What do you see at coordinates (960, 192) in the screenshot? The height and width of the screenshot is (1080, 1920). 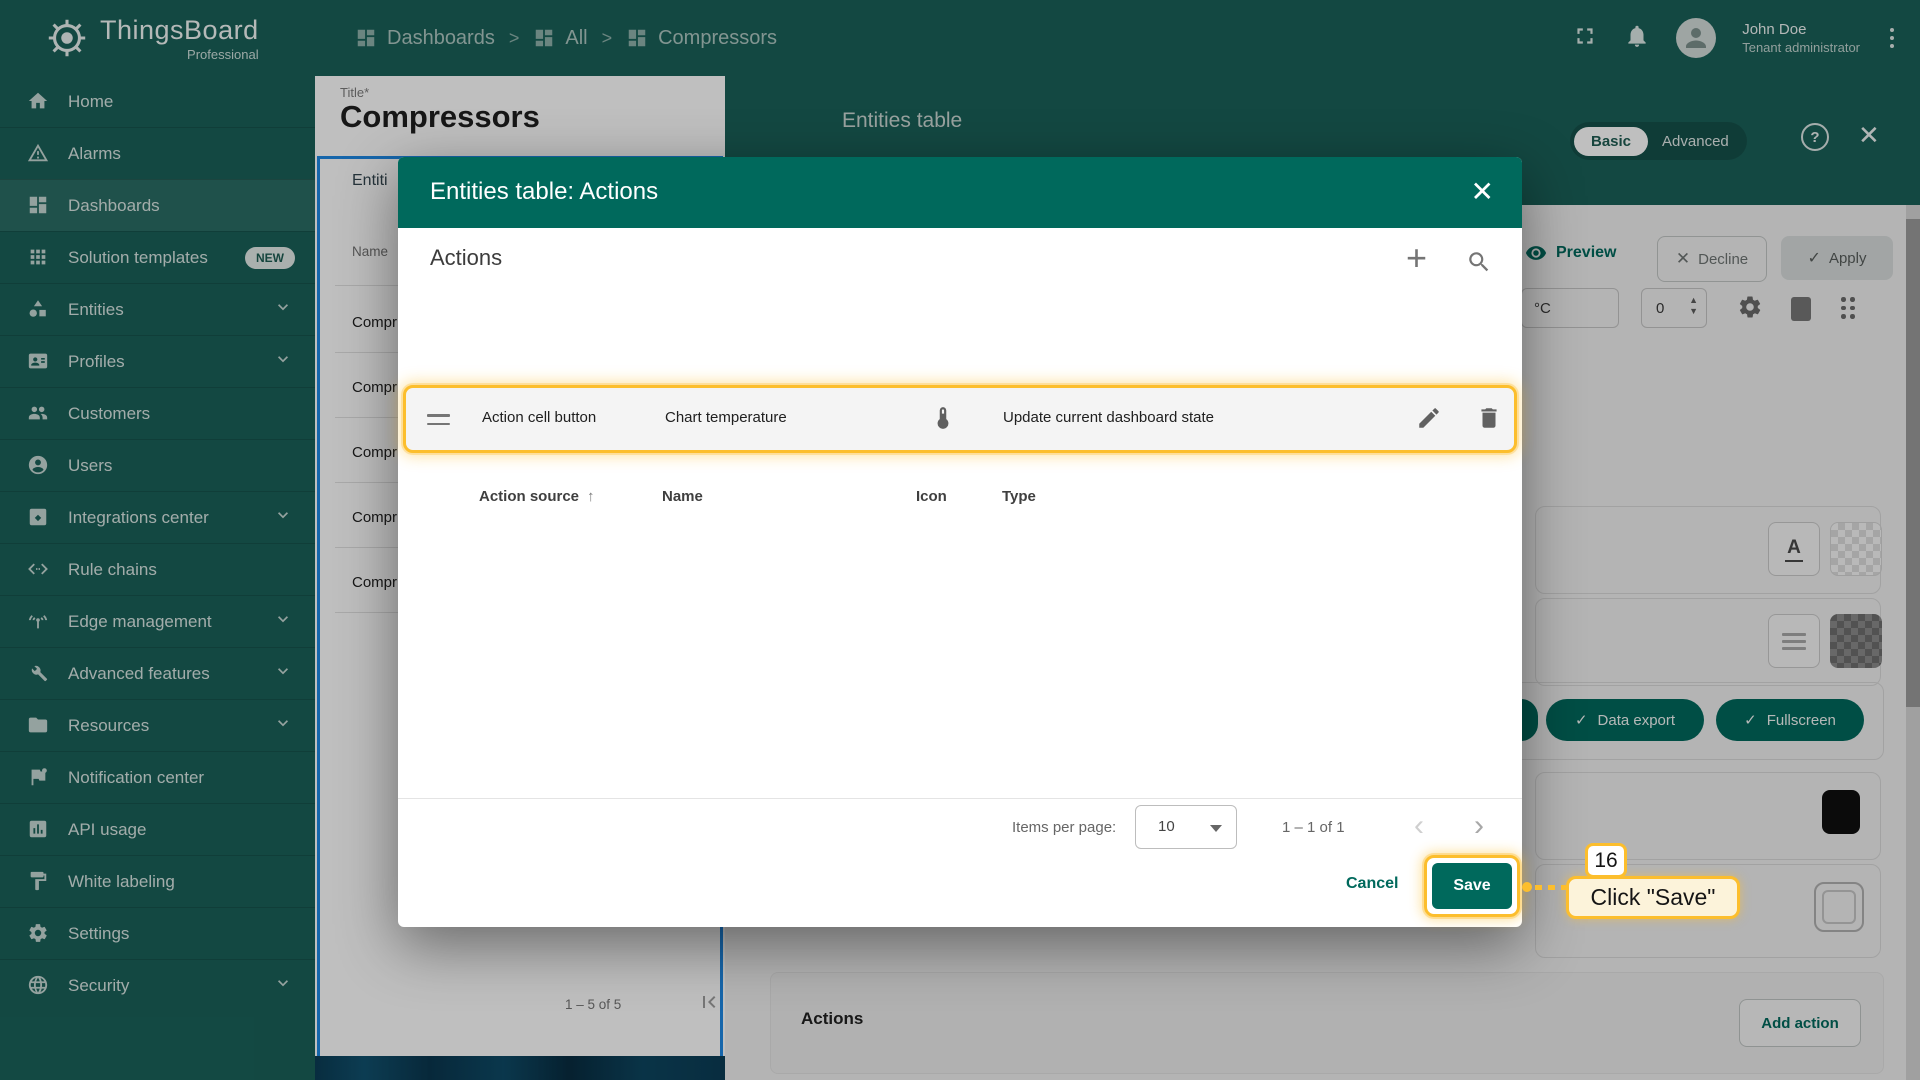 I see `dialog-header: Entities table: Actions ✕` at bounding box center [960, 192].